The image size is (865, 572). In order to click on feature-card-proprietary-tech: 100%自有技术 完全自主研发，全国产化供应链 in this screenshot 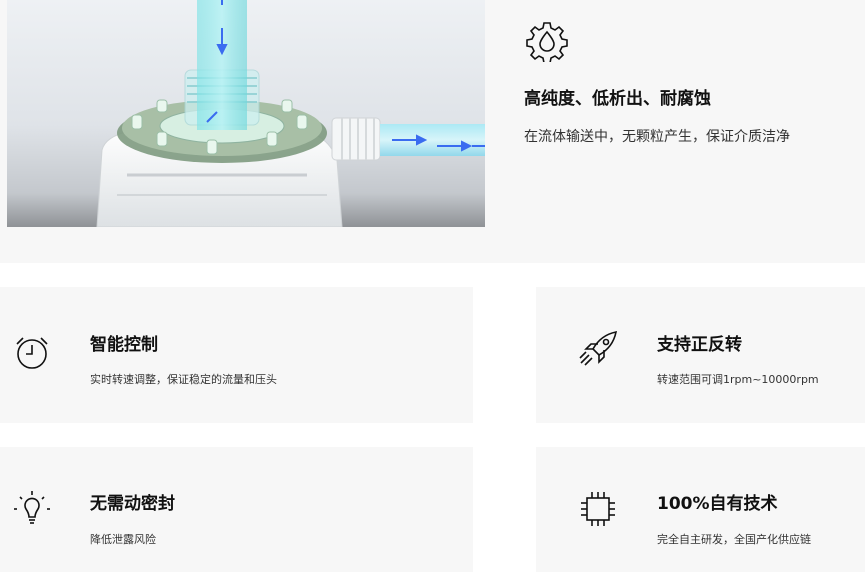, I will do `click(700, 509)`.